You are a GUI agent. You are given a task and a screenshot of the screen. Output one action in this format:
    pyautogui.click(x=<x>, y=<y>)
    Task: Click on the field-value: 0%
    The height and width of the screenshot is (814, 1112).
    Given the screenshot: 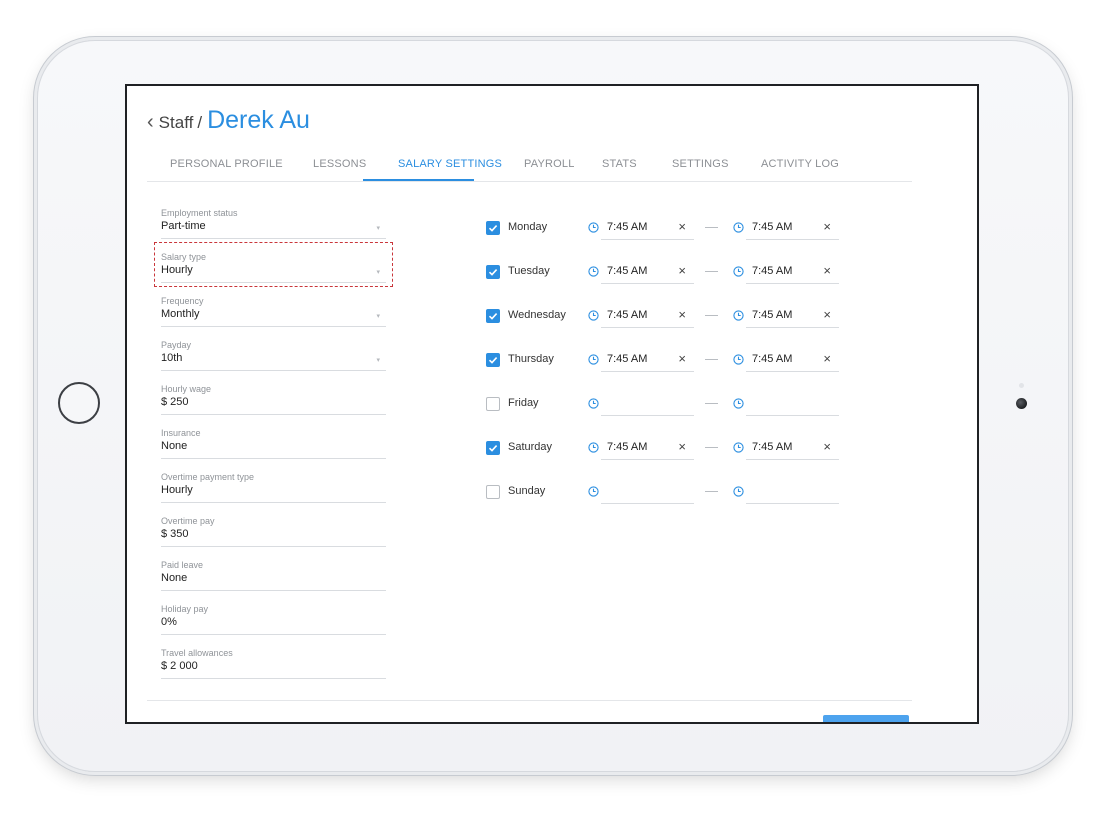 What is the action you would take?
    pyautogui.click(x=169, y=622)
    